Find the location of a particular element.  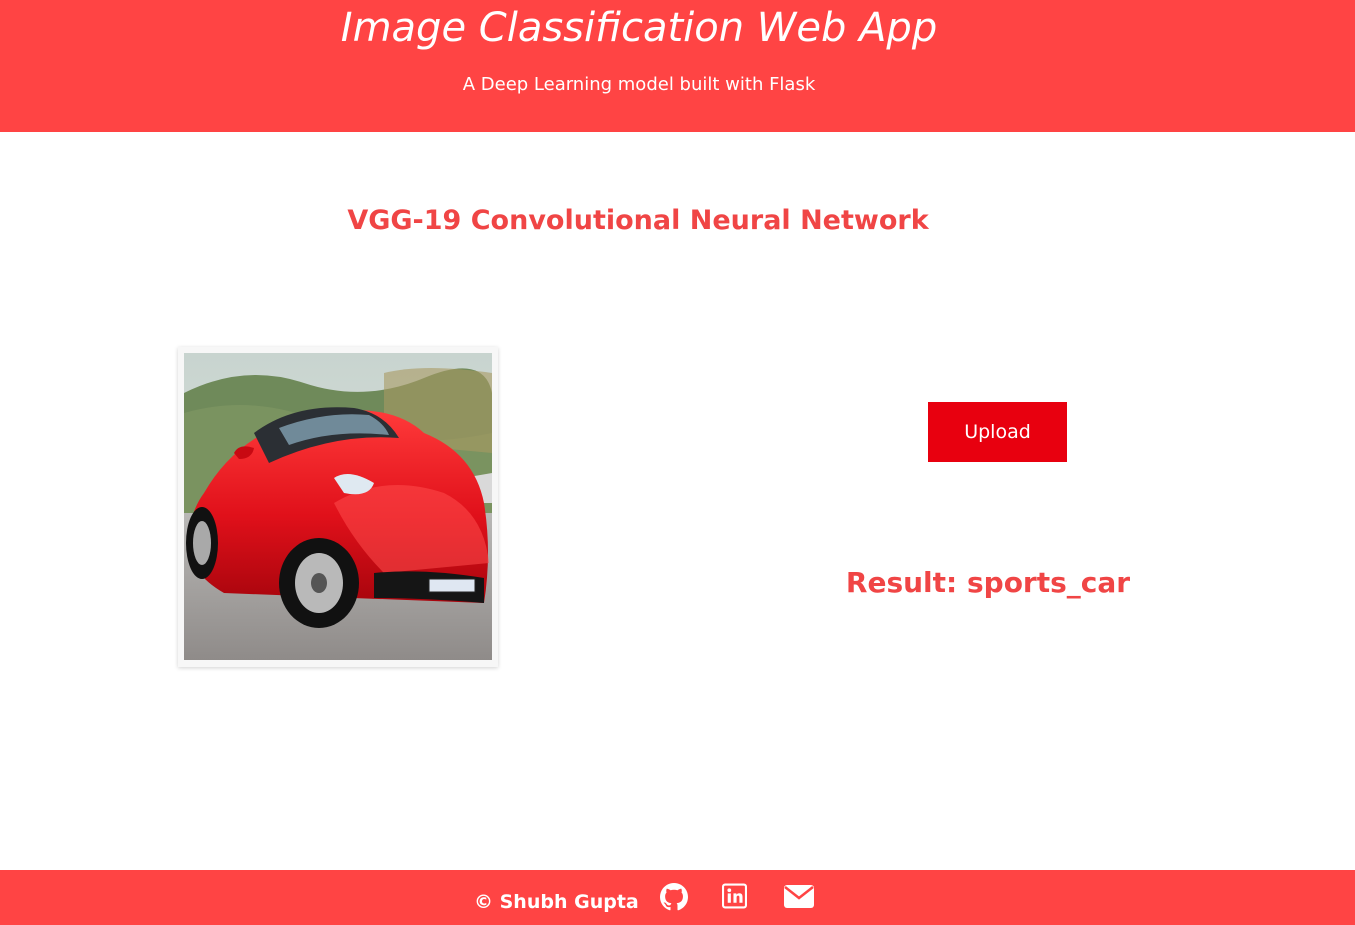

classification-result: Result: sports_car is located at coordinates (988, 582).